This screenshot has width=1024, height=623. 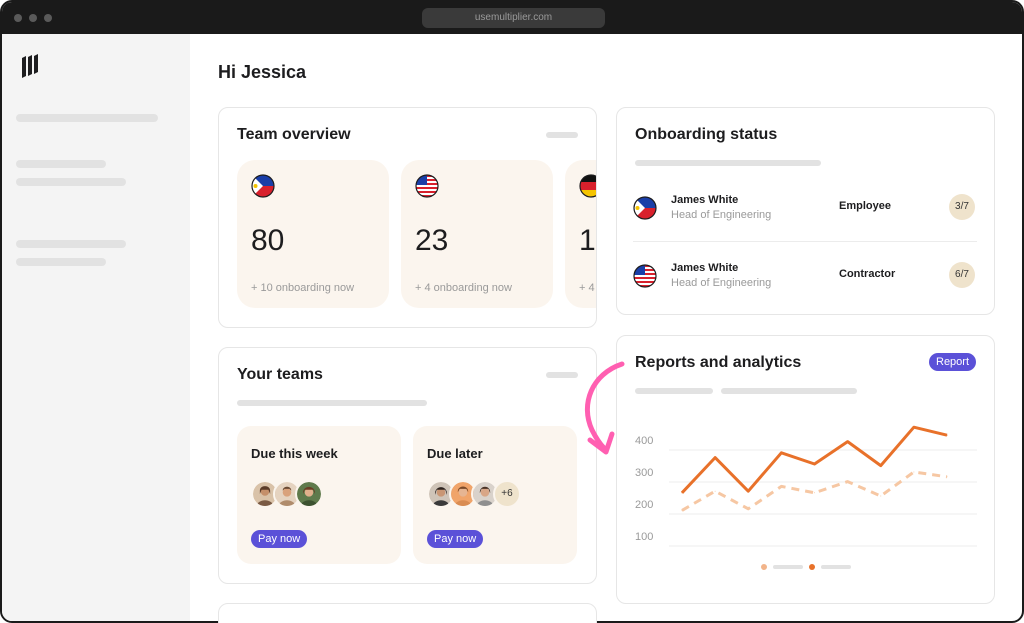 What do you see at coordinates (867, 274) in the screenshot?
I see `employment-type: Contractor` at bounding box center [867, 274].